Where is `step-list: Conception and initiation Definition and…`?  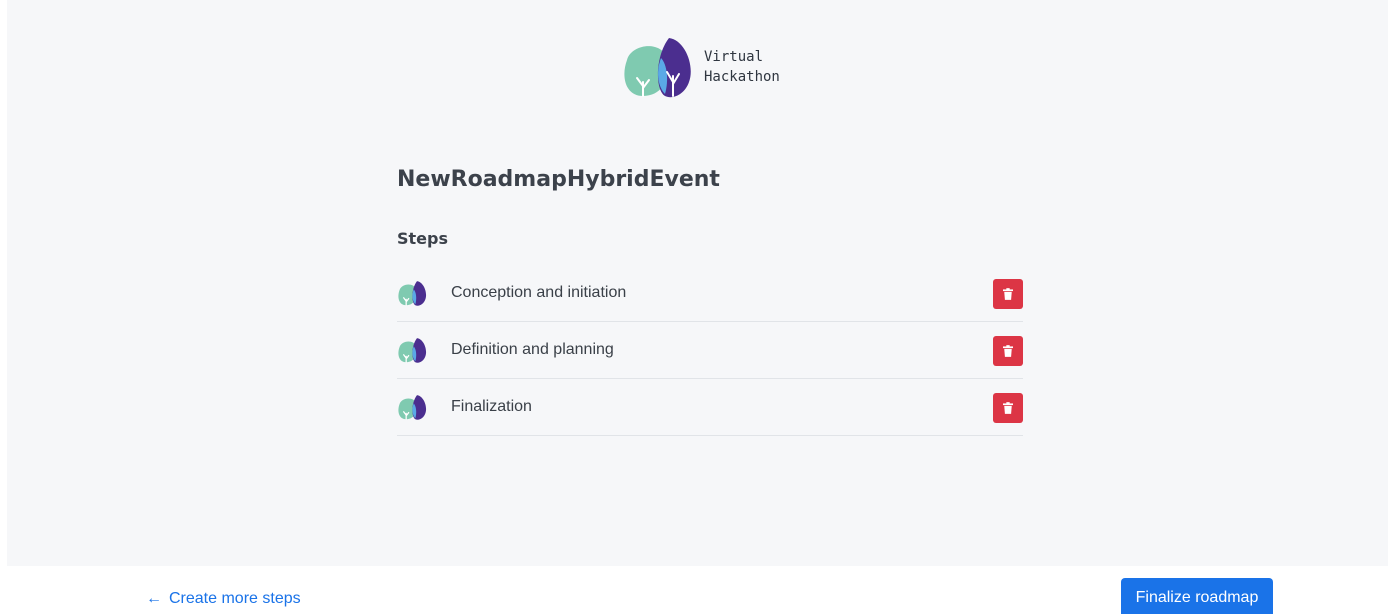
step-list: Conception and initiation Definition and… is located at coordinates (710, 350).